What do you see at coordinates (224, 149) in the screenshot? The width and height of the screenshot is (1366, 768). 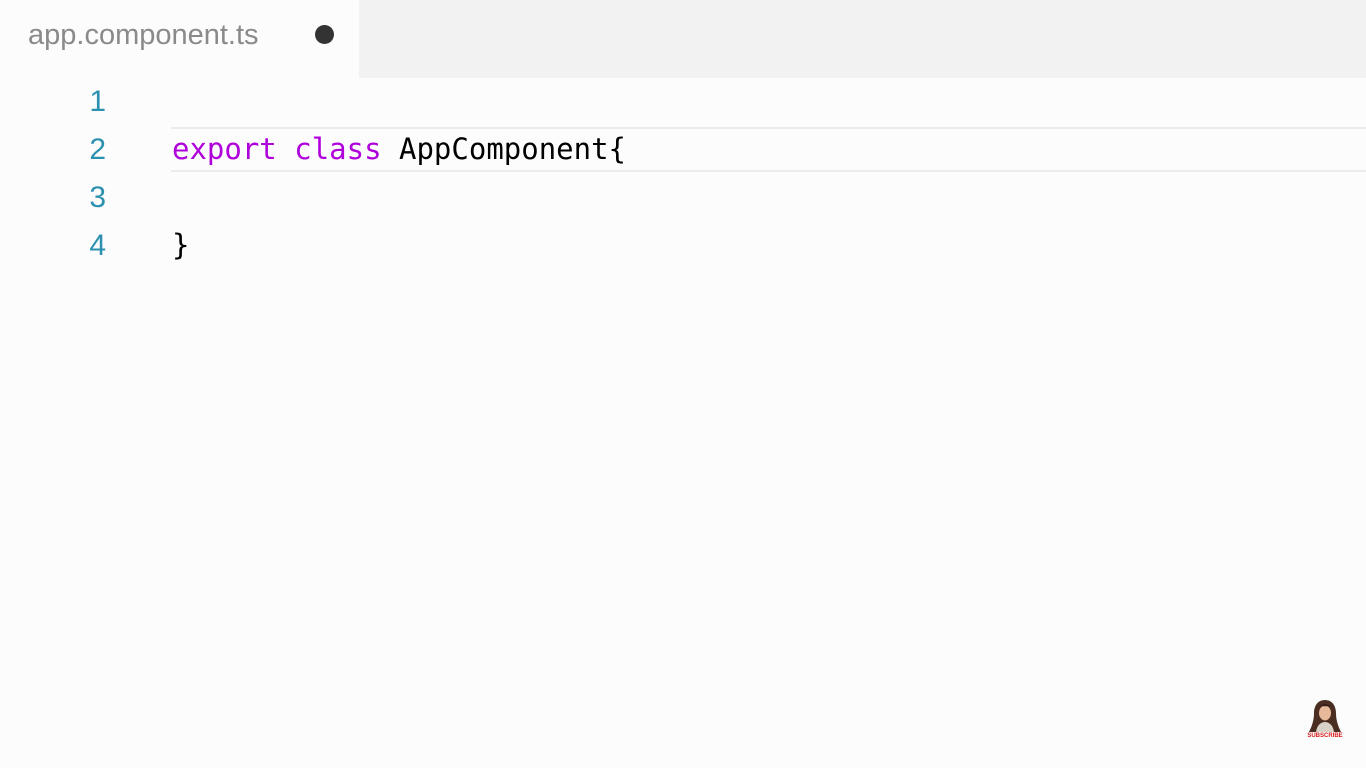 I see `keyword-export: export` at bounding box center [224, 149].